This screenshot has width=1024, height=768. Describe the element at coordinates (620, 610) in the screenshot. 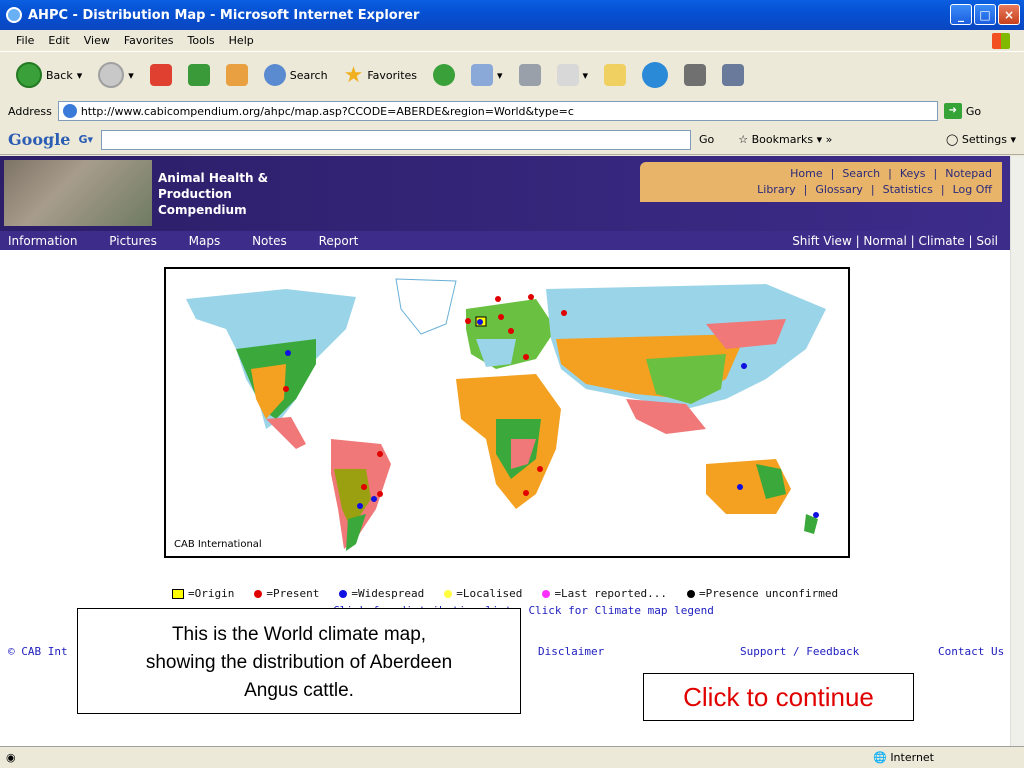

I see `climate-legend-link: Click for Climate map legend` at that location.